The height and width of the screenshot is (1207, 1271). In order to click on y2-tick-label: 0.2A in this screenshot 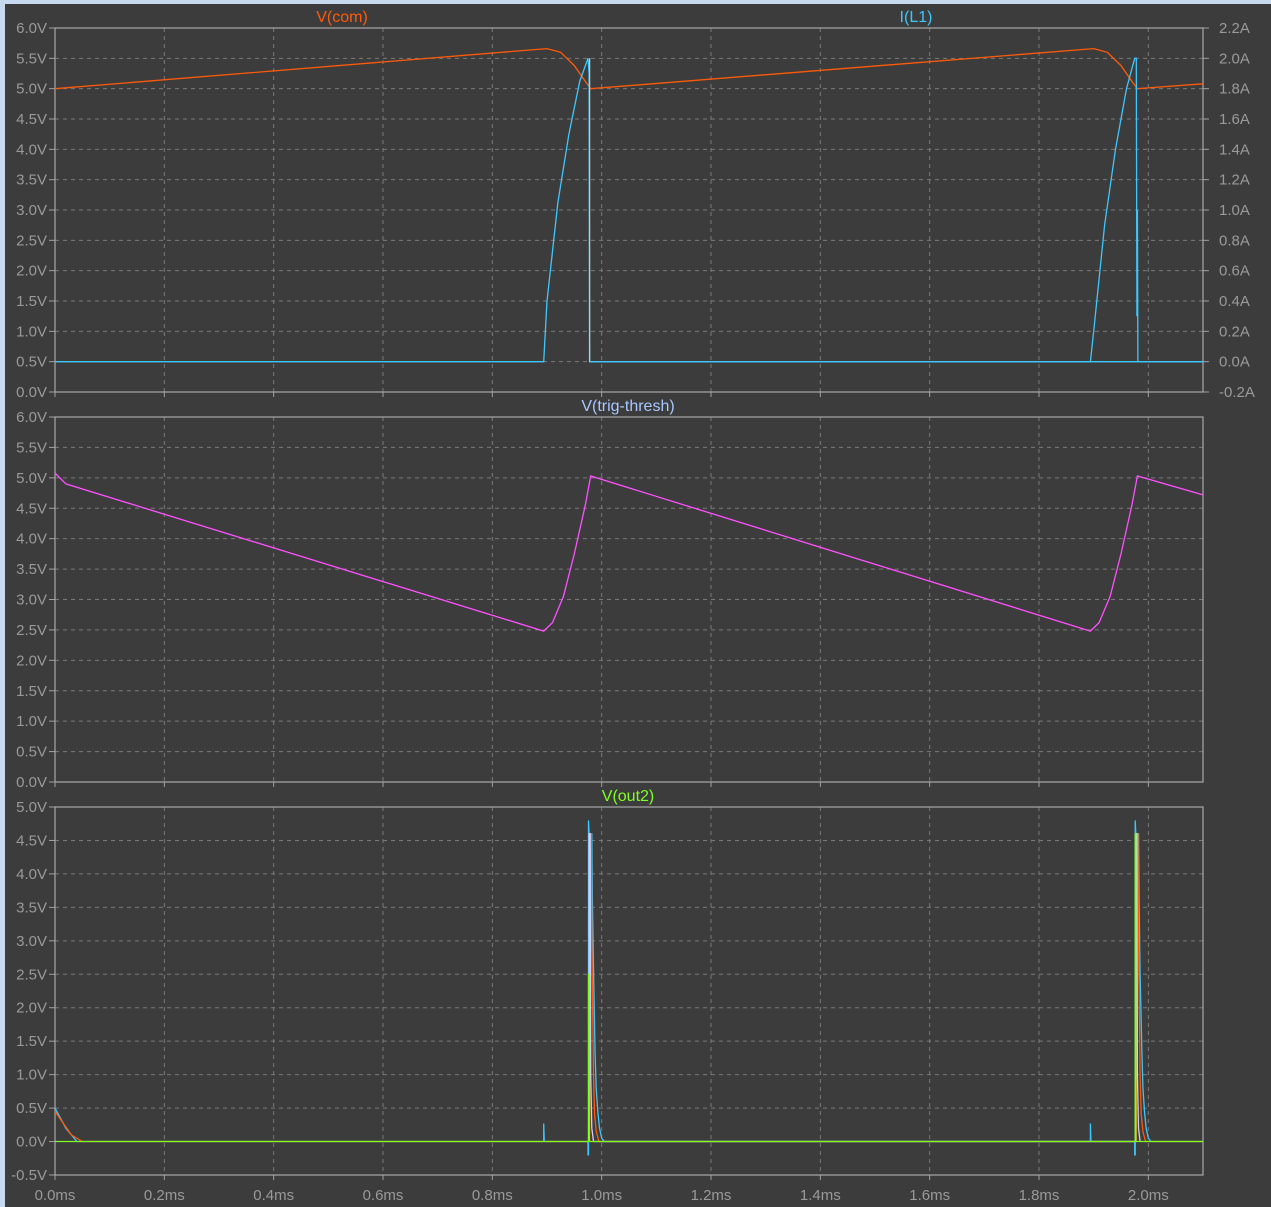, I will do `click(1234, 331)`.